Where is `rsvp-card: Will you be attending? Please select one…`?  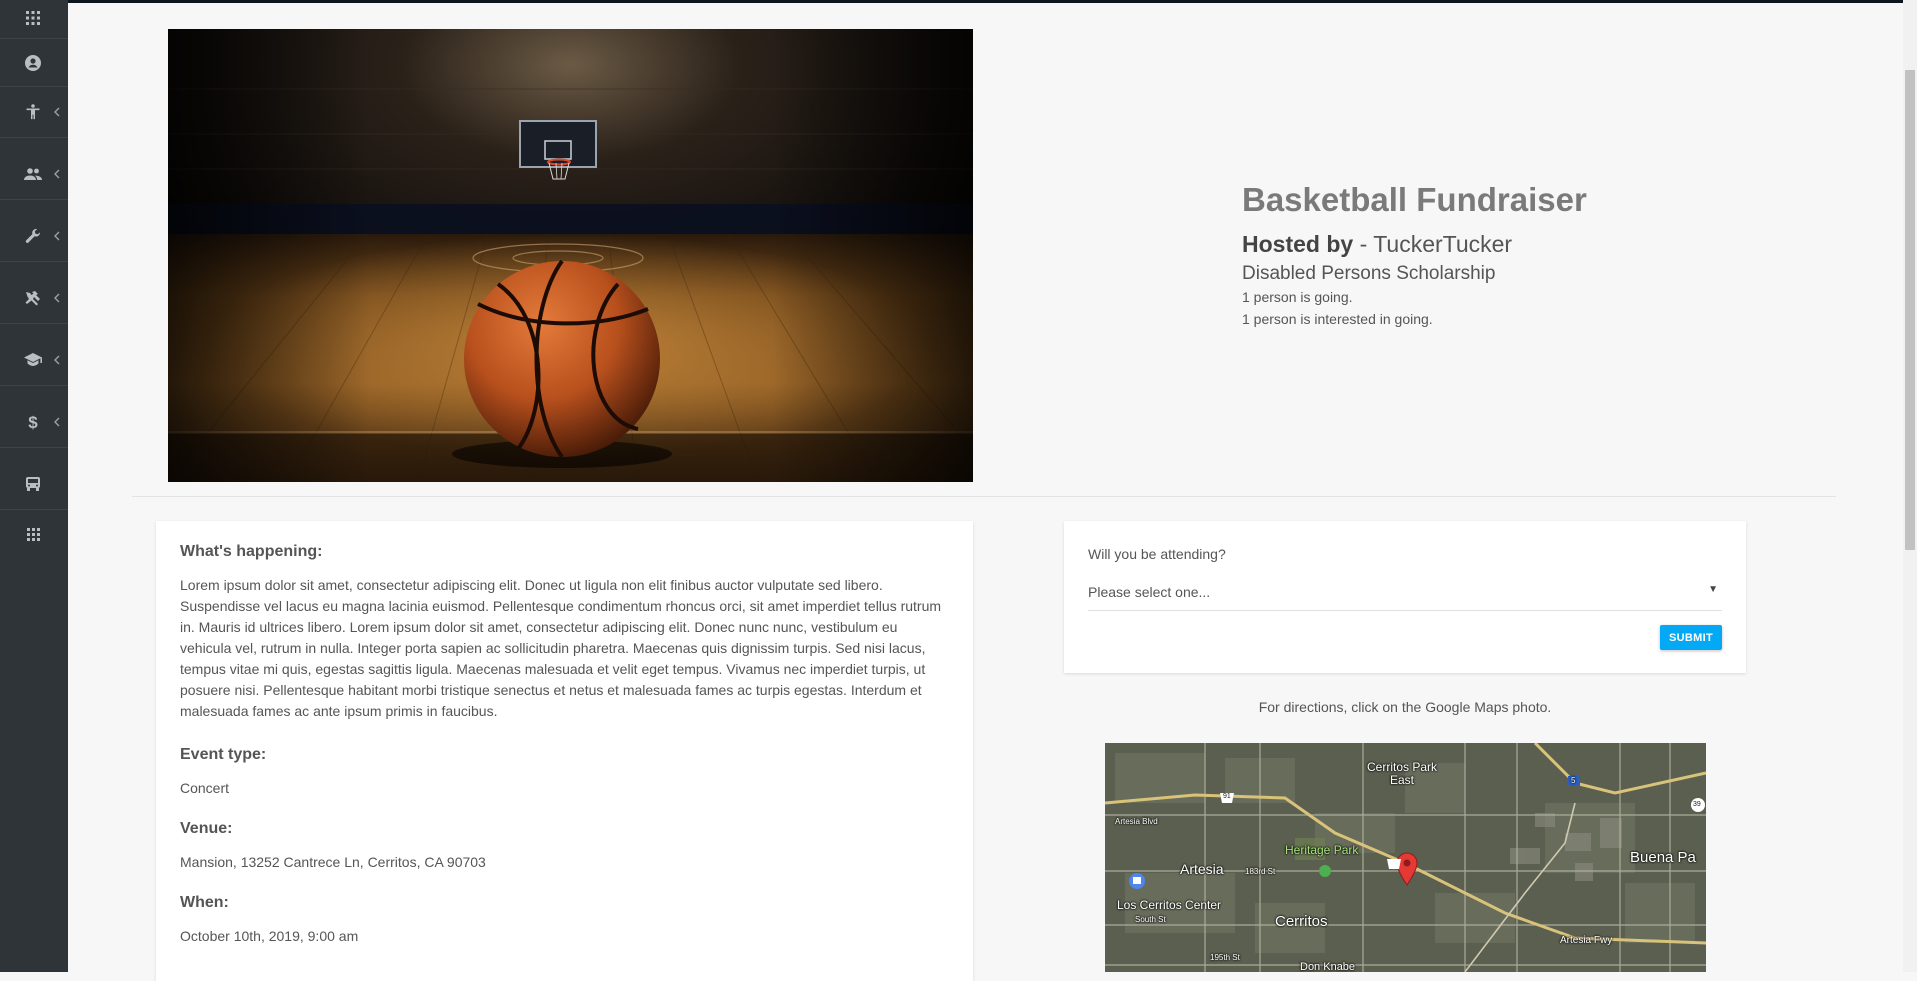 rsvp-card: Will you be attending? Please select one… is located at coordinates (1405, 597).